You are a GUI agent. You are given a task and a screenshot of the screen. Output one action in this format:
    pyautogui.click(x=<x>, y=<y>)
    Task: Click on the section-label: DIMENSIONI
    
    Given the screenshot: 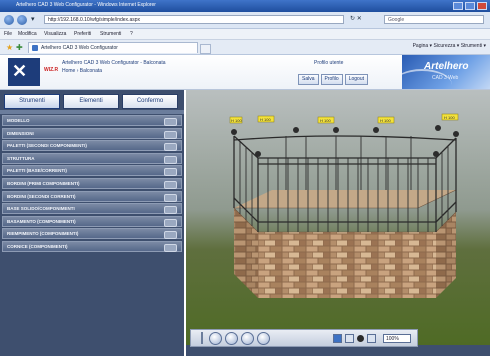 What is the action you would take?
    pyautogui.click(x=20, y=133)
    